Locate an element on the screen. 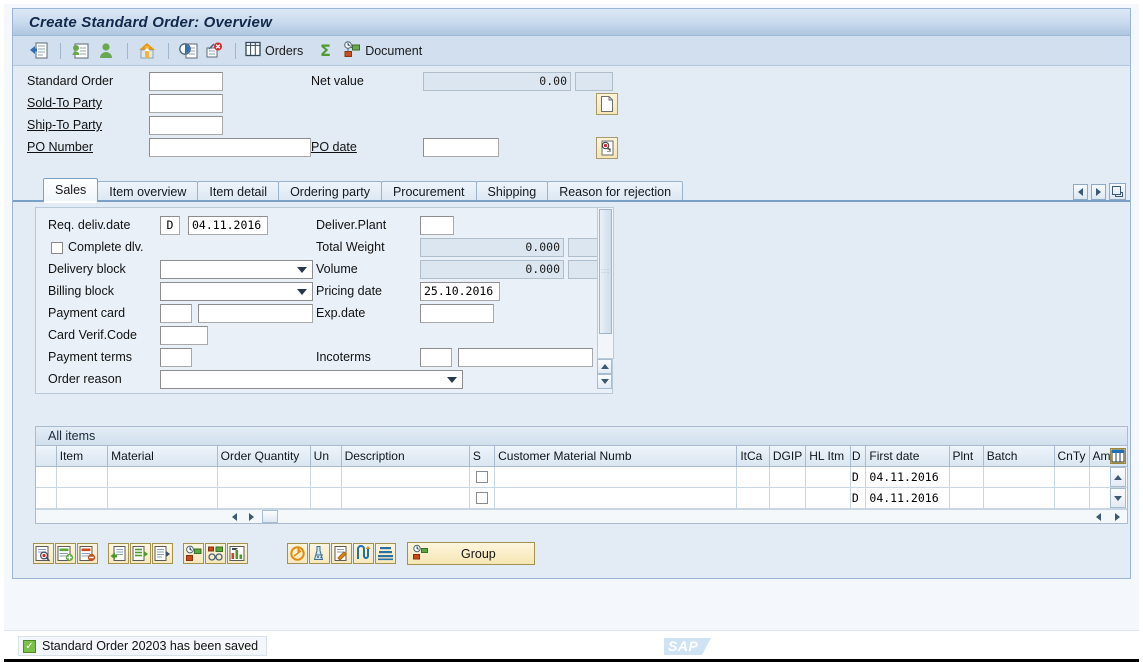 The width and height of the screenshot is (1143, 662). col-s: S is located at coordinates (482, 456).